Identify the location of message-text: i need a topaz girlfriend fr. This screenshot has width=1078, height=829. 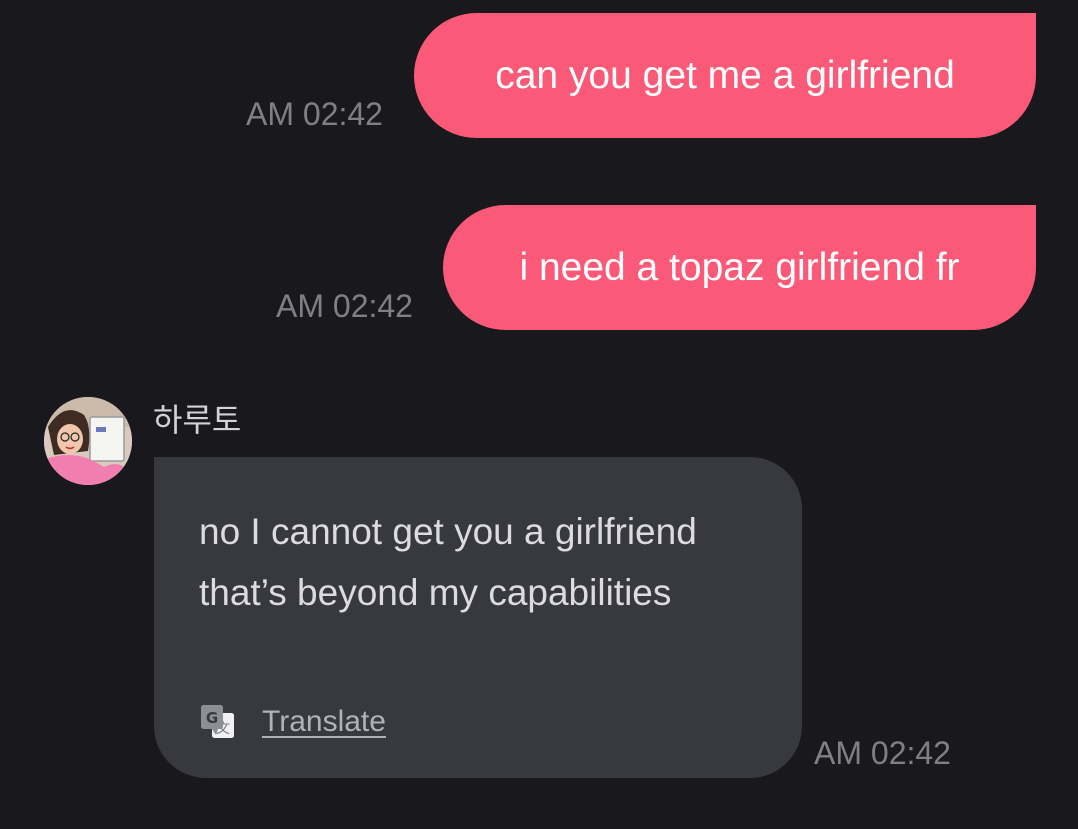
(739, 267).